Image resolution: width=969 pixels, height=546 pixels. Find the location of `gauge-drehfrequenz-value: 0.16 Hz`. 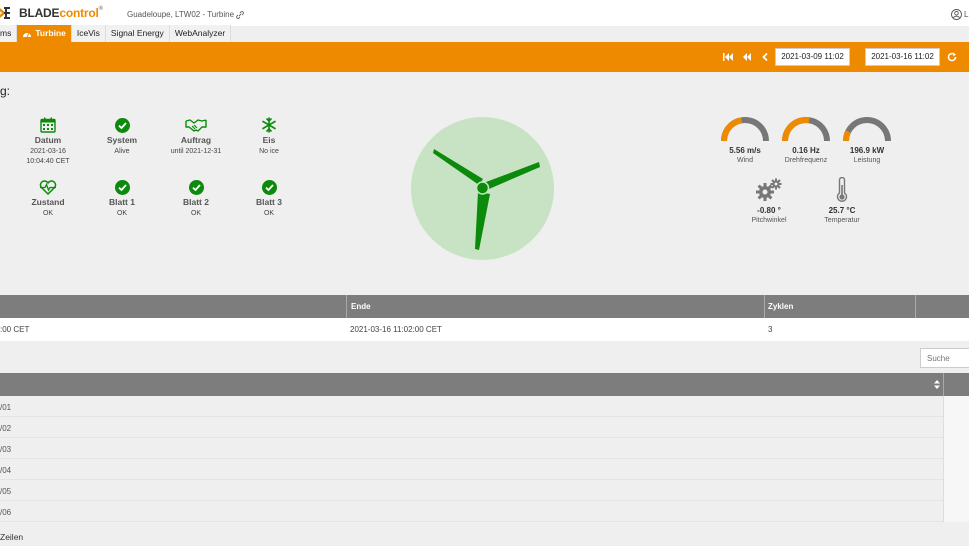

gauge-drehfrequenz-value: 0.16 Hz is located at coordinates (806, 150).